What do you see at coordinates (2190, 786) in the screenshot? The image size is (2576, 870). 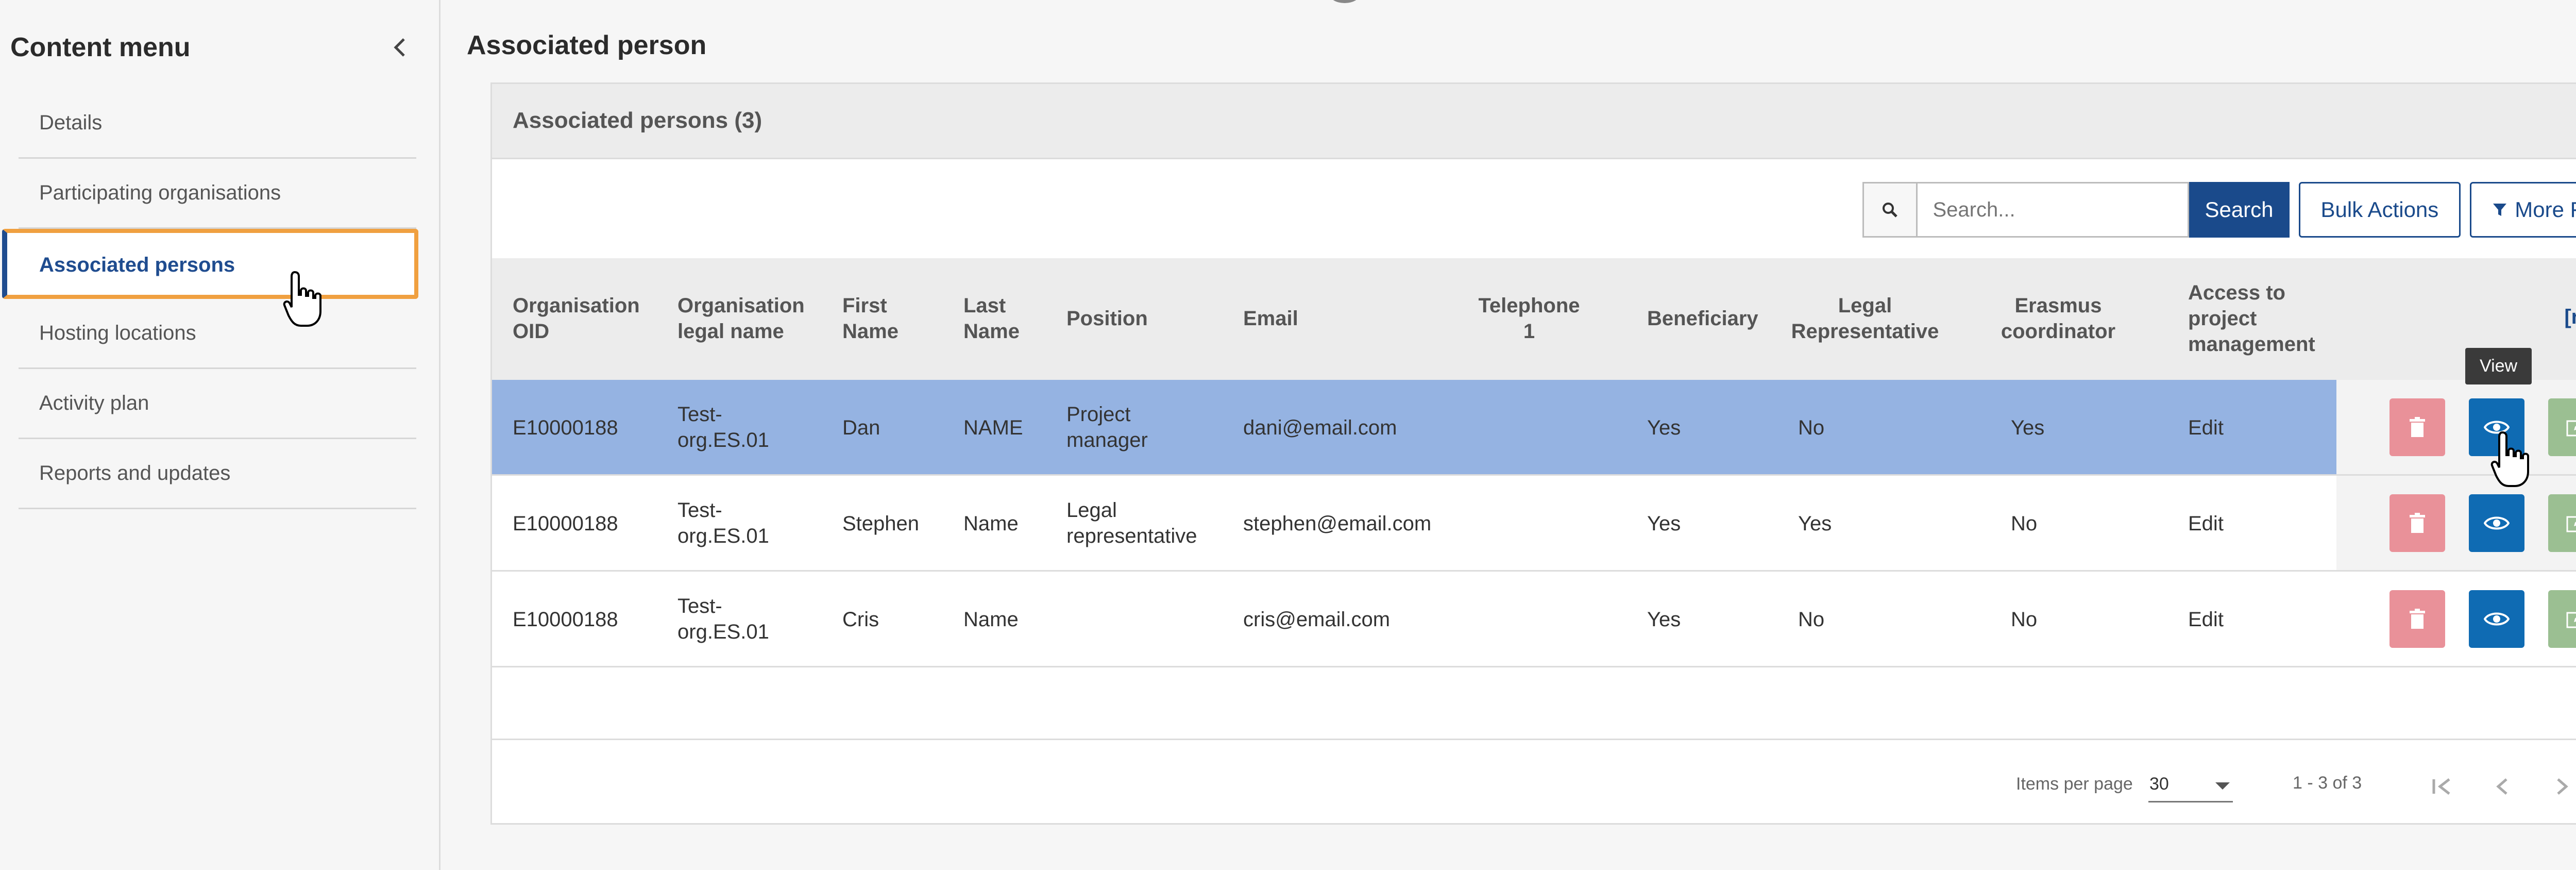 I see `items-per-page-select: 30` at bounding box center [2190, 786].